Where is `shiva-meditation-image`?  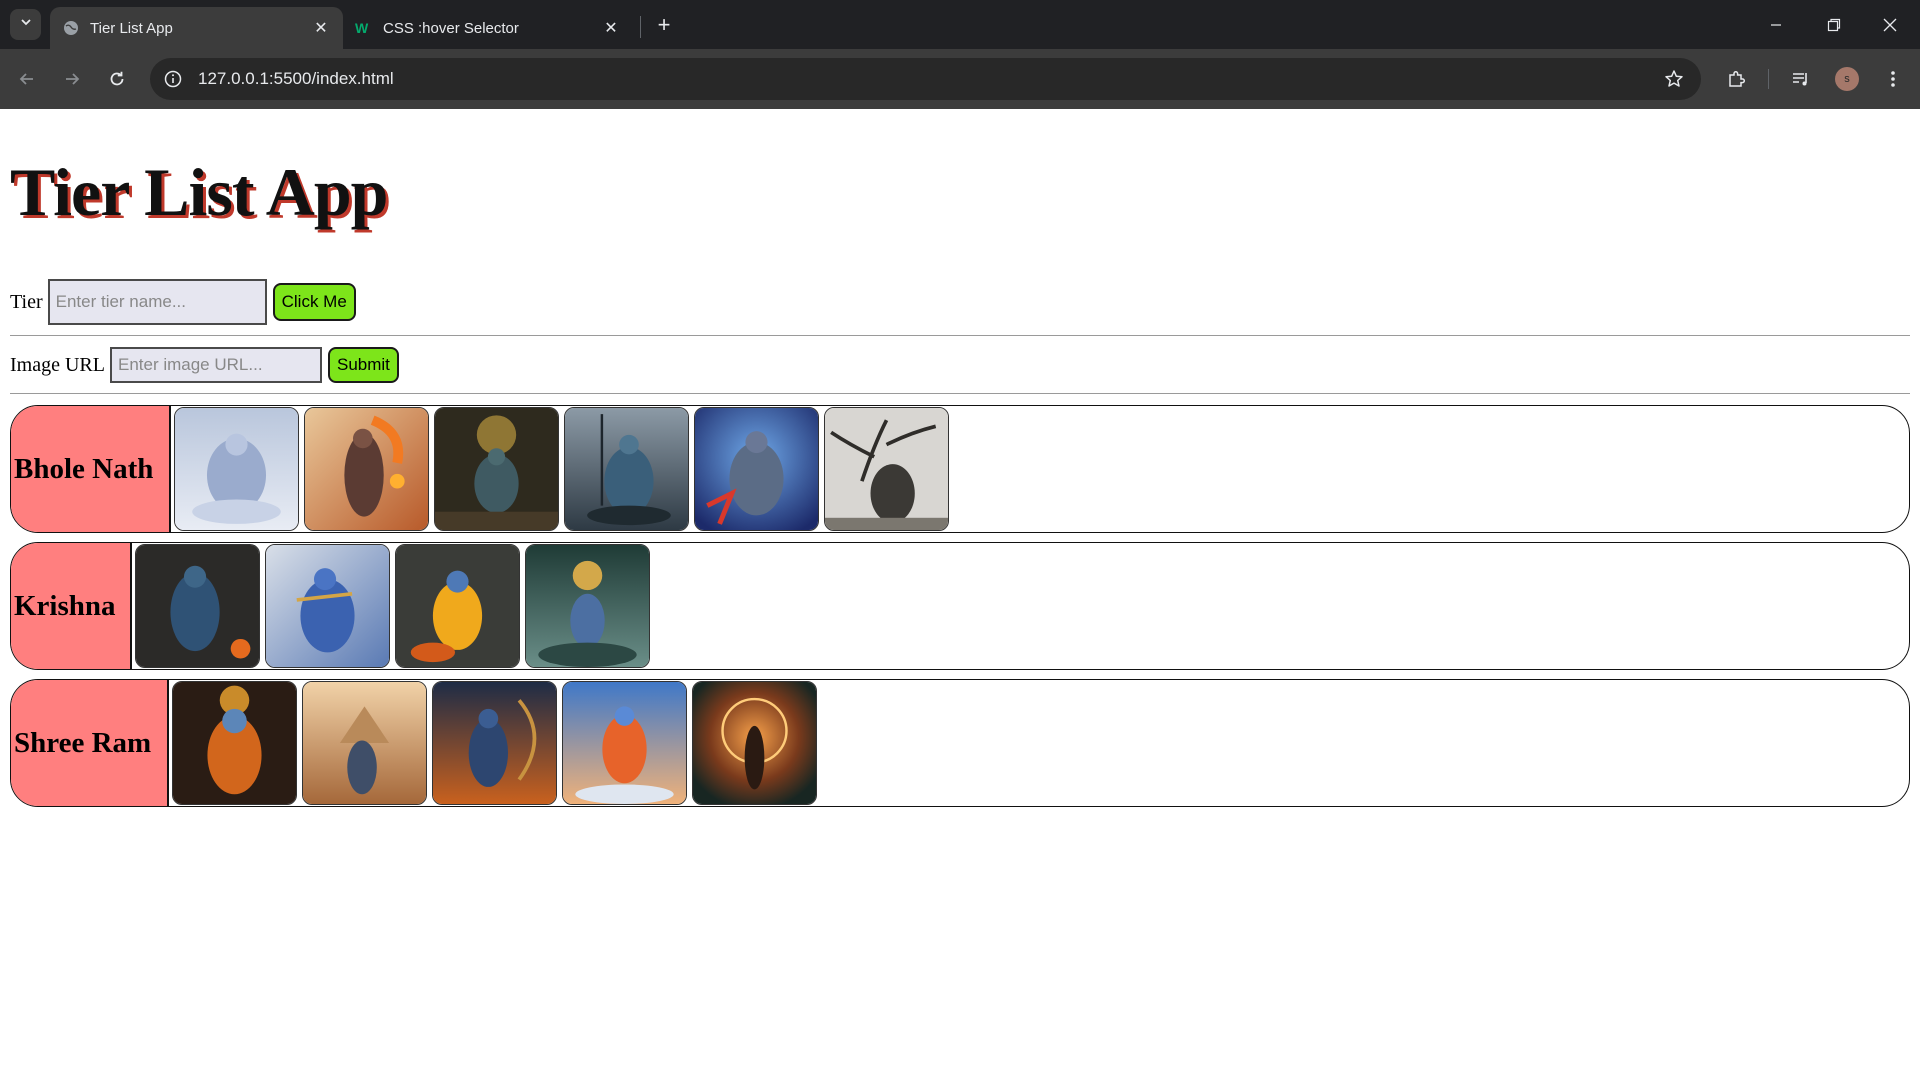 shiva-meditation-image is located at coordinates (236, 469).